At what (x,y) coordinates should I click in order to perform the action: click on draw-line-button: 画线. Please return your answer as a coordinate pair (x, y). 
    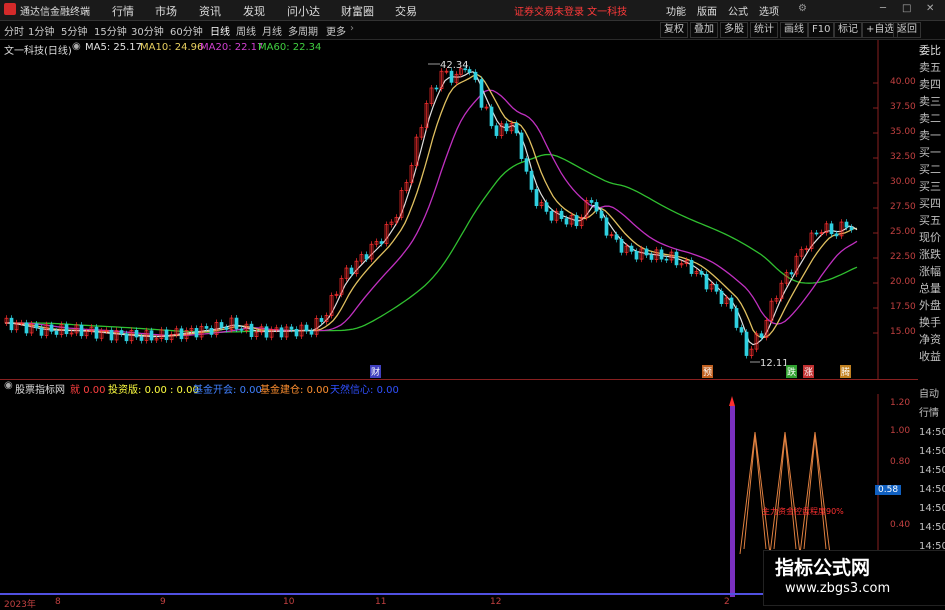
    Looking at the image, I should click on (794, 30).